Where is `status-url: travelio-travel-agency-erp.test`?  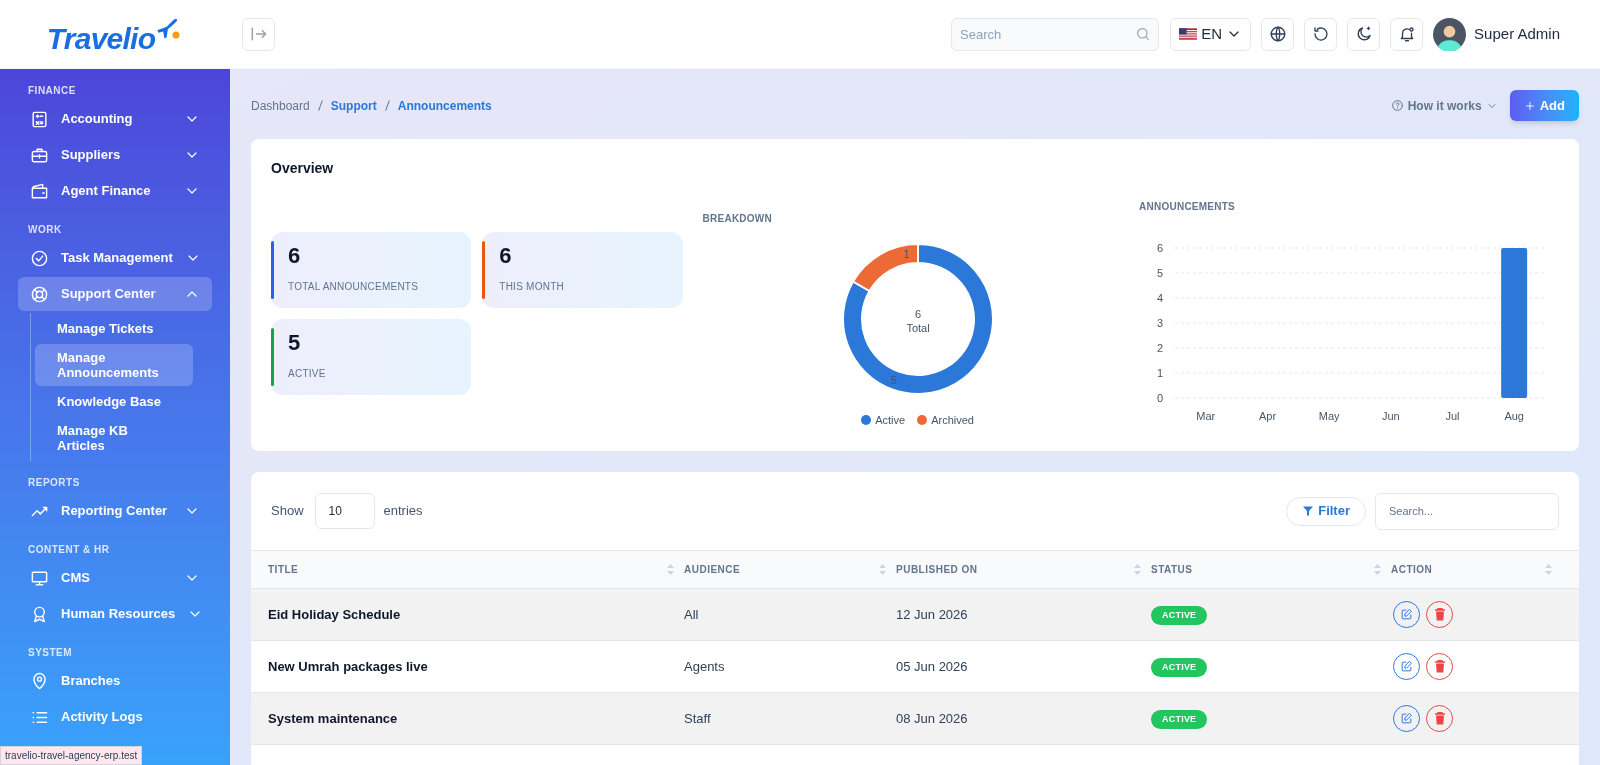 status-url: travelio-travel-agency-erp.test is located at coordinates (71, 755).